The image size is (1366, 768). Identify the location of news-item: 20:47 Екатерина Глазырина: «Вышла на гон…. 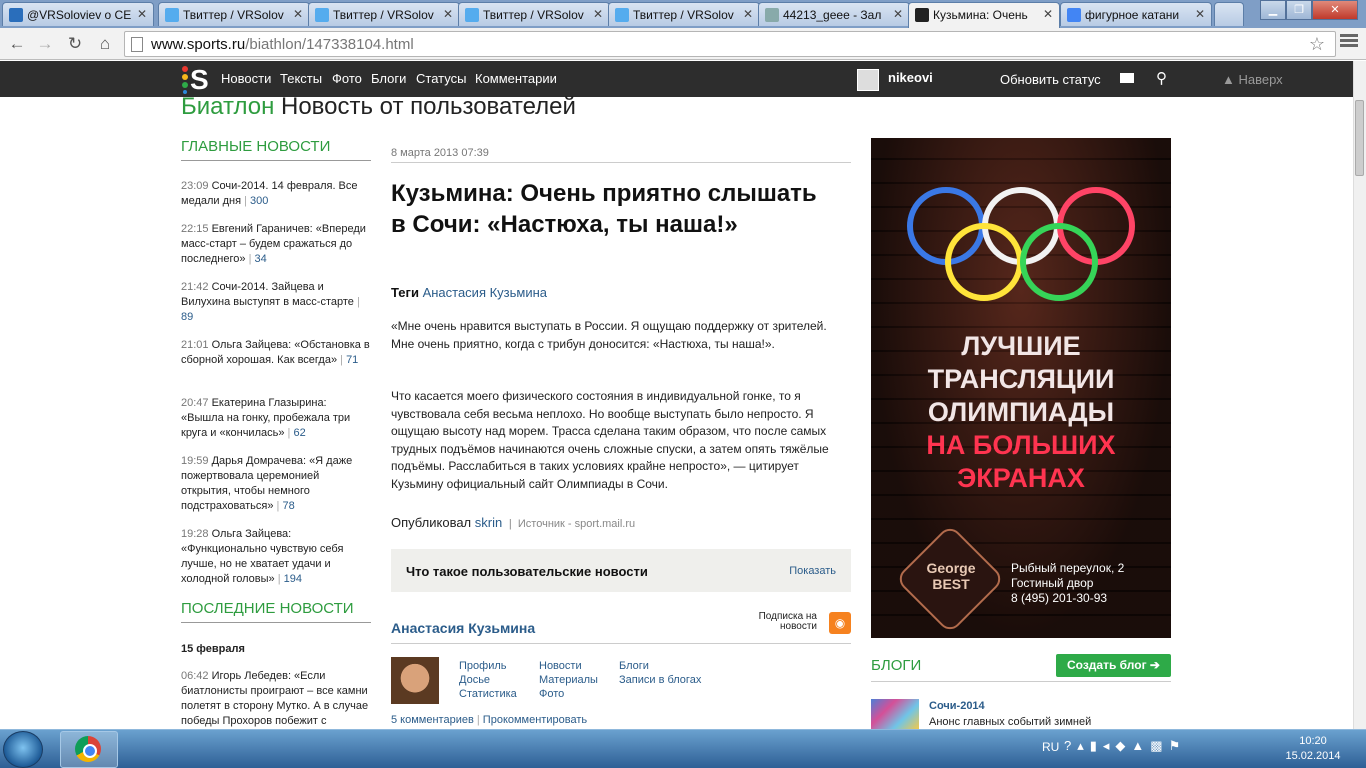
(276, 418).